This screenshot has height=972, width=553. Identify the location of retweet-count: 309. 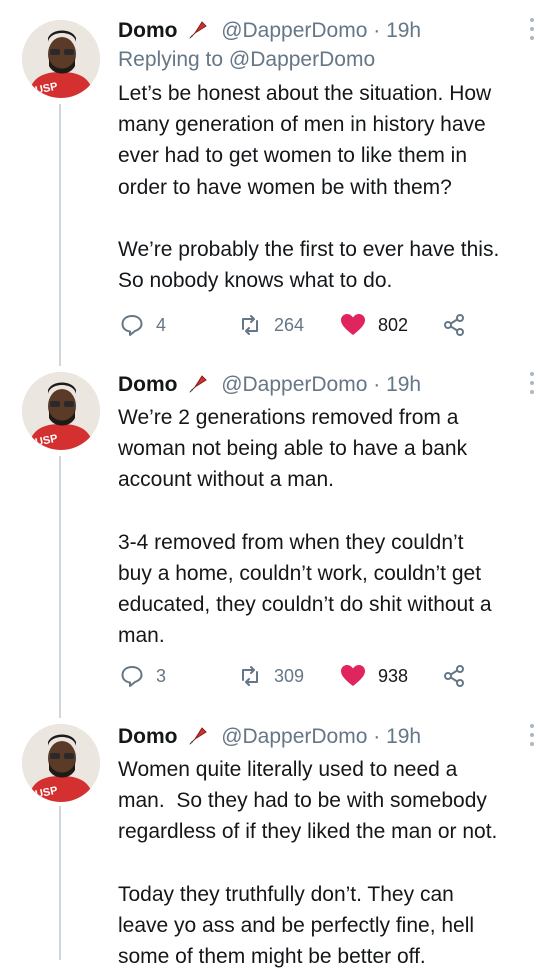
(289, 675).